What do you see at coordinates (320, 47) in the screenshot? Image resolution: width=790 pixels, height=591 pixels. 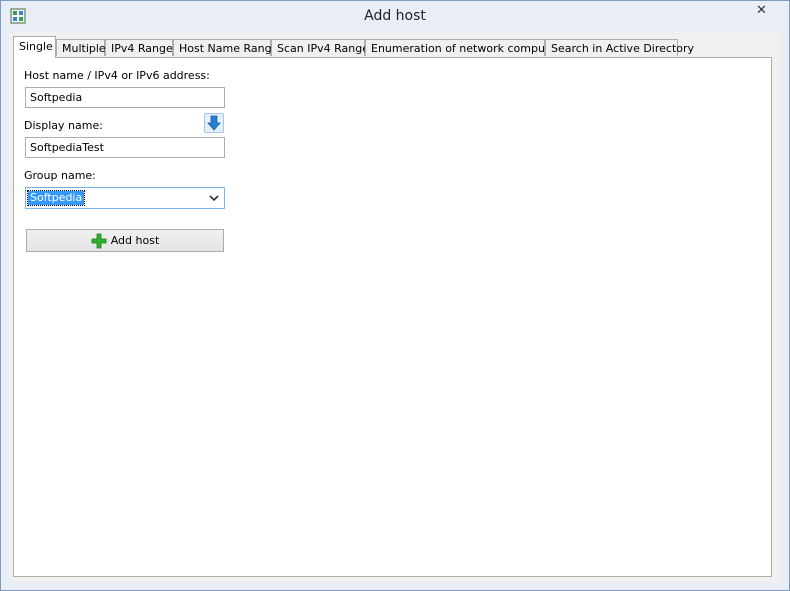 I see `tab-scan-ipv4-range: Scan IPv4 Range` at bounding box center [320, 47].